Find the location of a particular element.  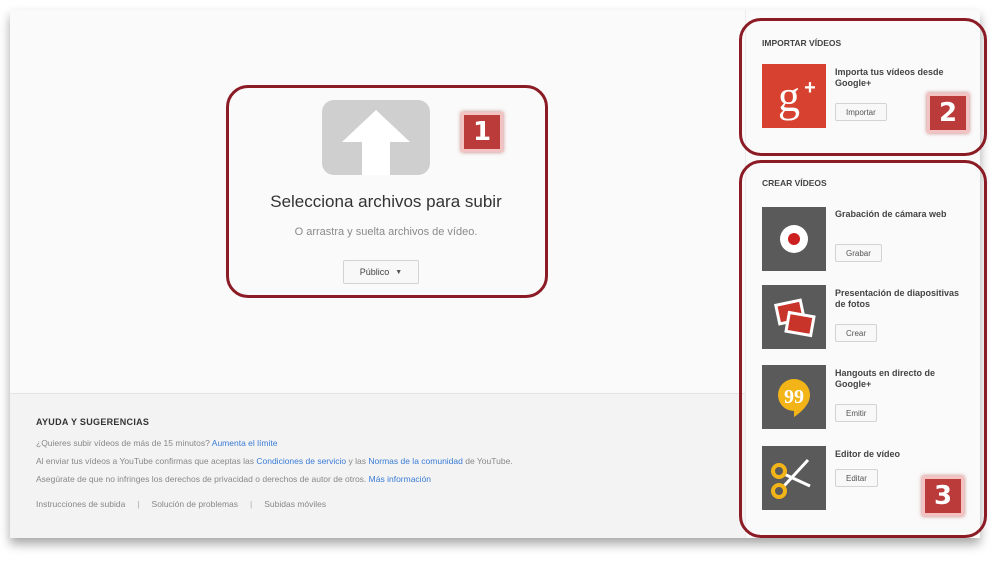

terms-of-service-link: Condiciones de servicio is located at coordinates (301, 461).